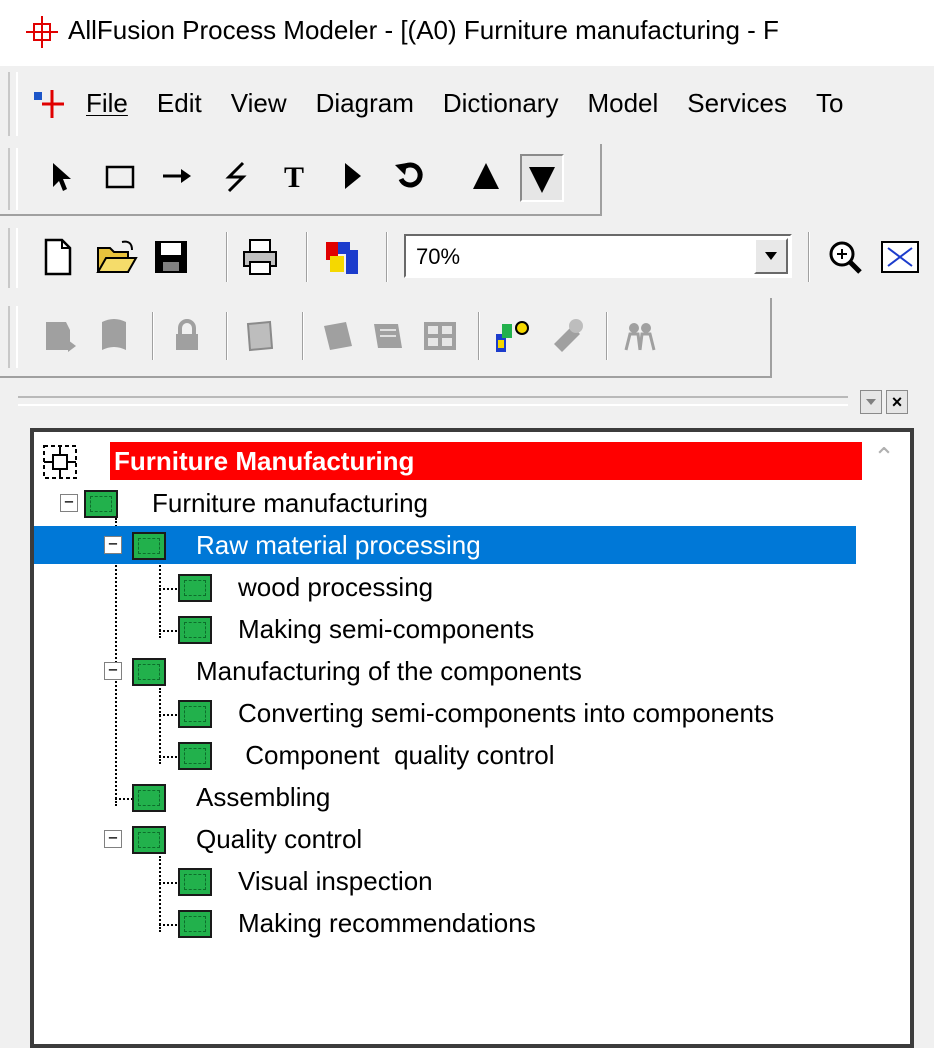 The image size is (934, 1048). What do you see at coordinates (236, 176) in the screenshot?
I see `squiggle-tool-icon` at bounding box center [236, 176].